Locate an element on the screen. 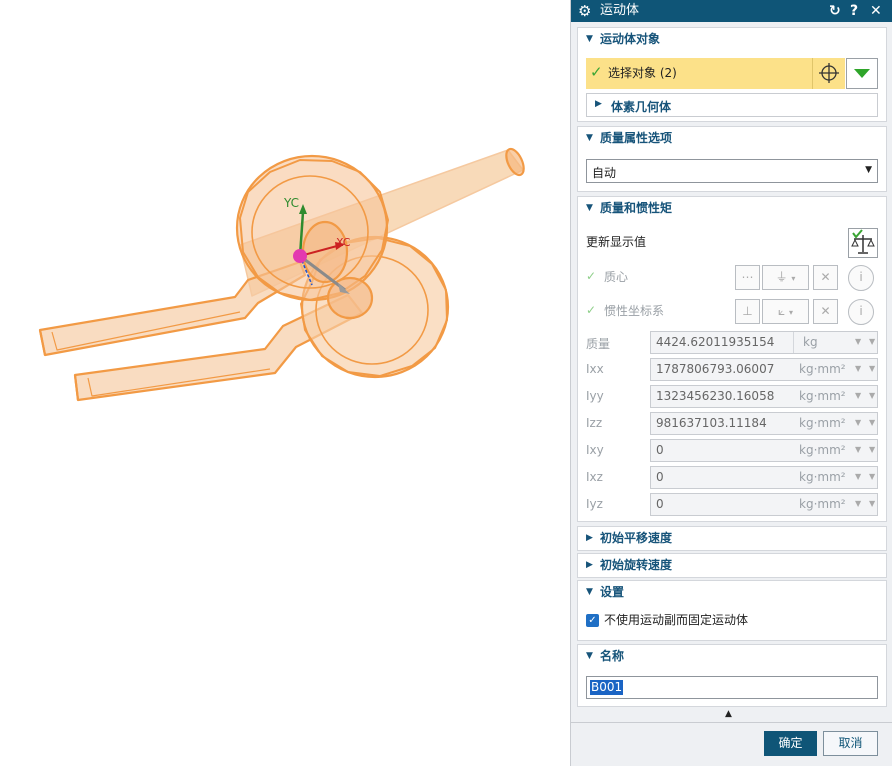 This screenshot has height=766, width=892. ixz-unit: kg·mm² is located at coordinates (822, 477).